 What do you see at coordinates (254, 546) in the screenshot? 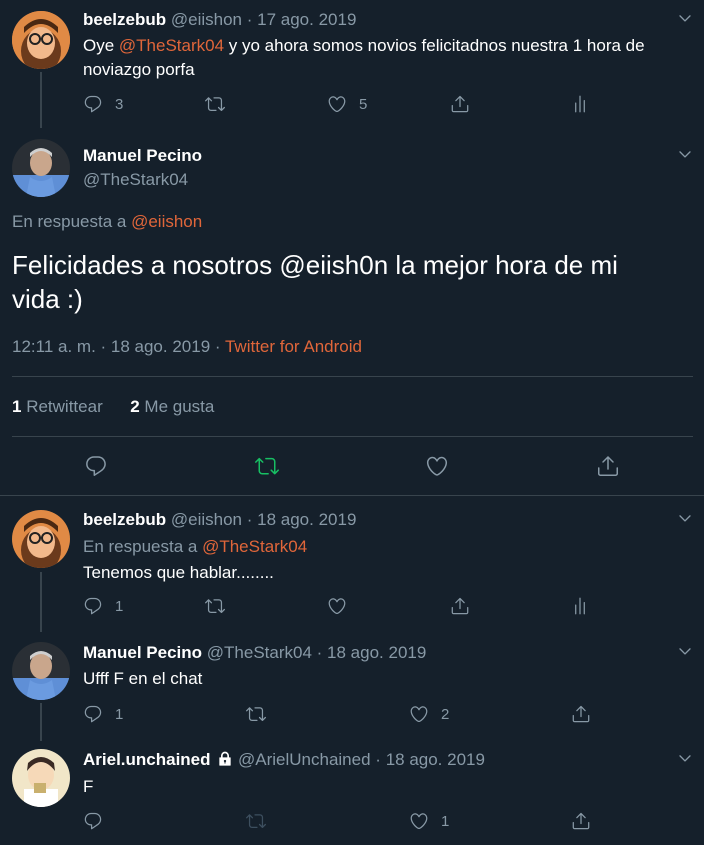
I see `reply-to-link: @TheStark04` at bounding box center [254, 546].